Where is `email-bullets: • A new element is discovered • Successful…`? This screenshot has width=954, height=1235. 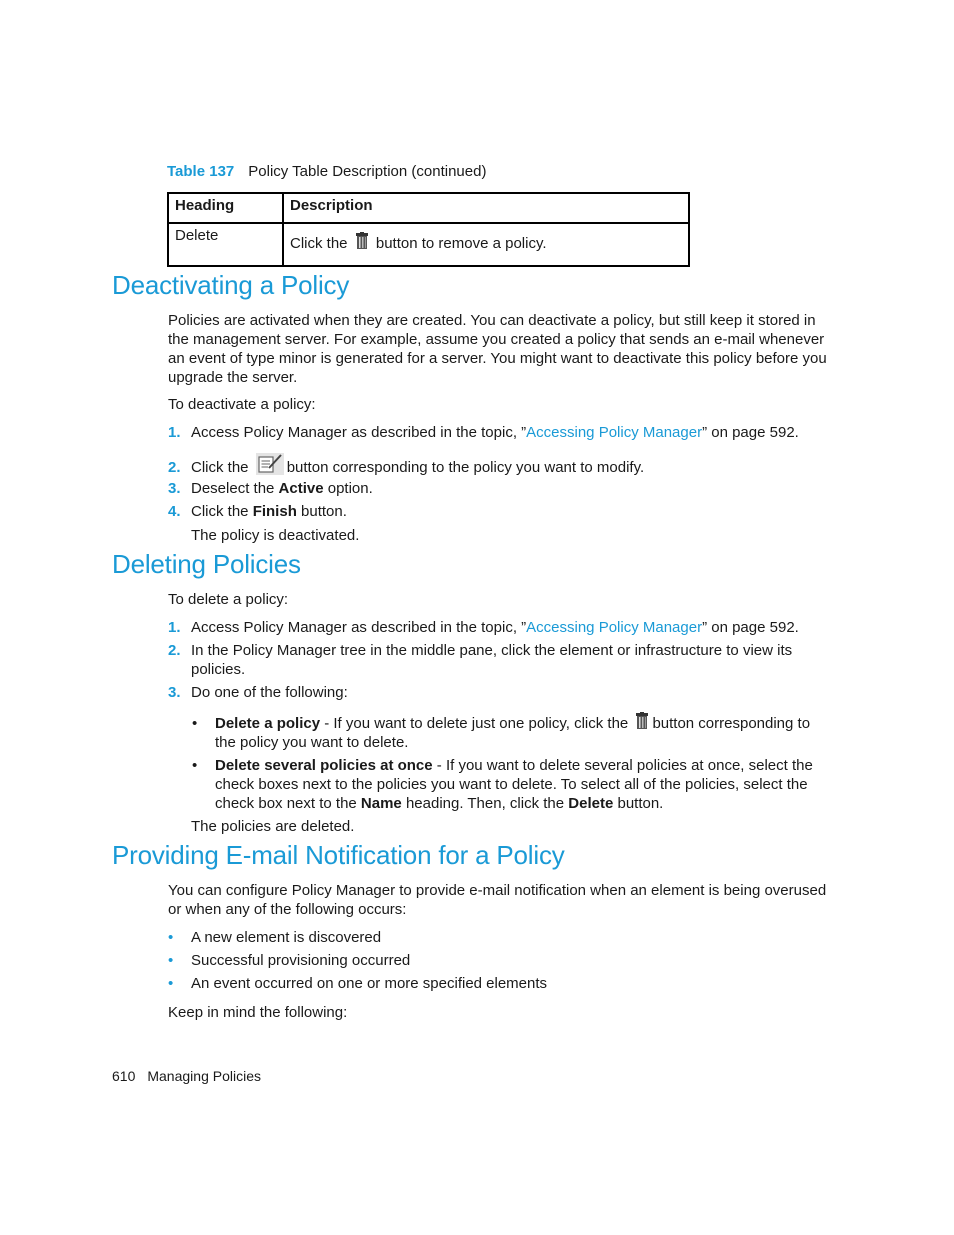 email-bullets: • A new element is discovered • Successful… is located at coordinates (357, 962).